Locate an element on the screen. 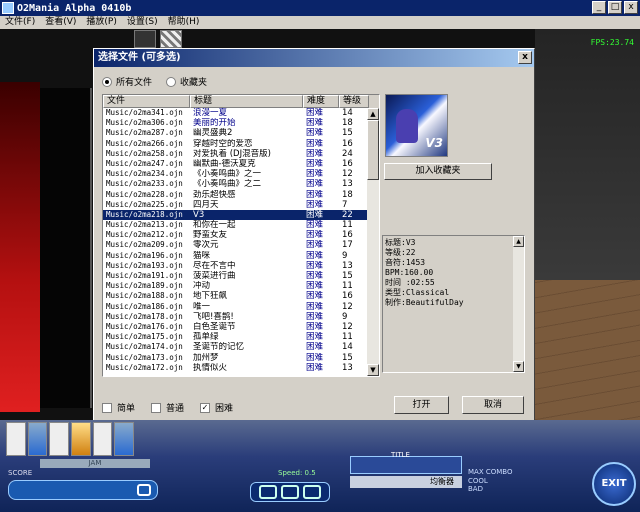  list-scrollbar: ▲ ▼ is located at coordinates (373, 242).